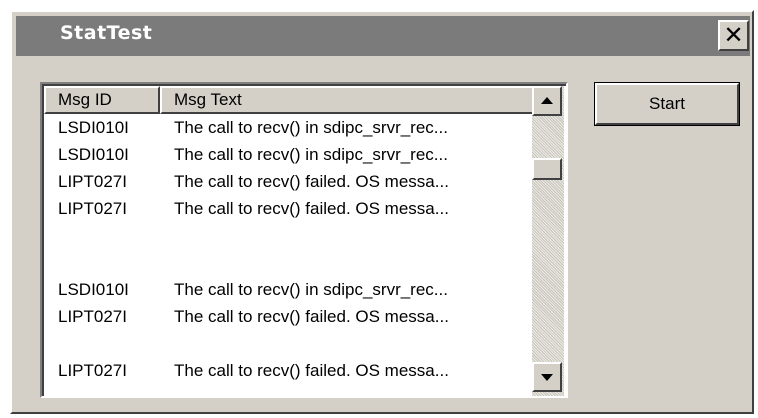 Image resolution: width=758 pixels, height=418 pixels. I want to click on scroll-up-button, so click(547, 101).